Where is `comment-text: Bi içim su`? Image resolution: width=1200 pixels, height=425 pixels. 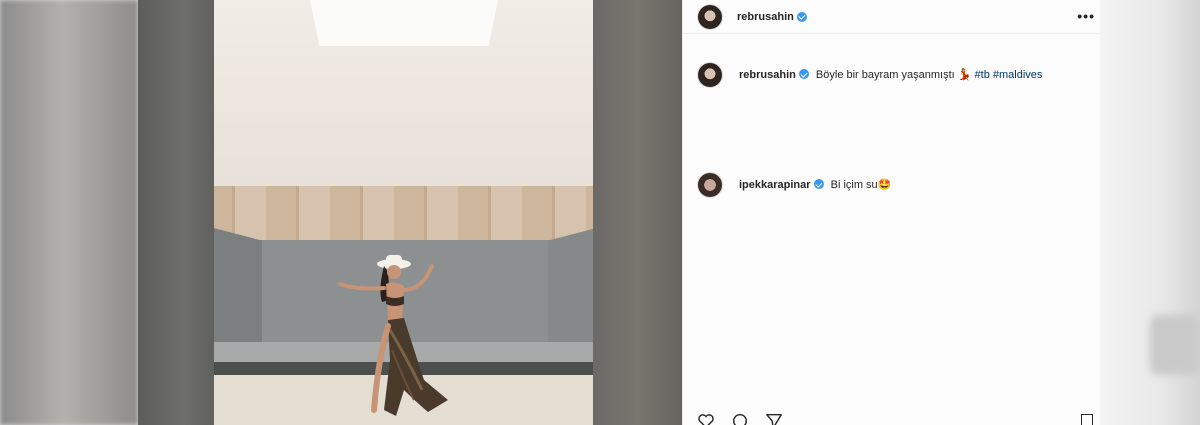
comment-text: Bi içim su is located at coordinates (854, 185).